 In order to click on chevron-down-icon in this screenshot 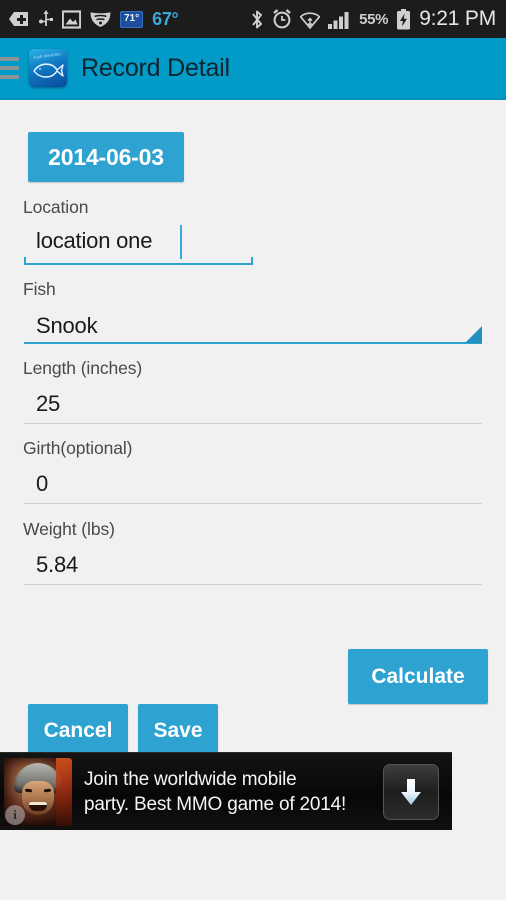, I will do `click(473, 334)`.